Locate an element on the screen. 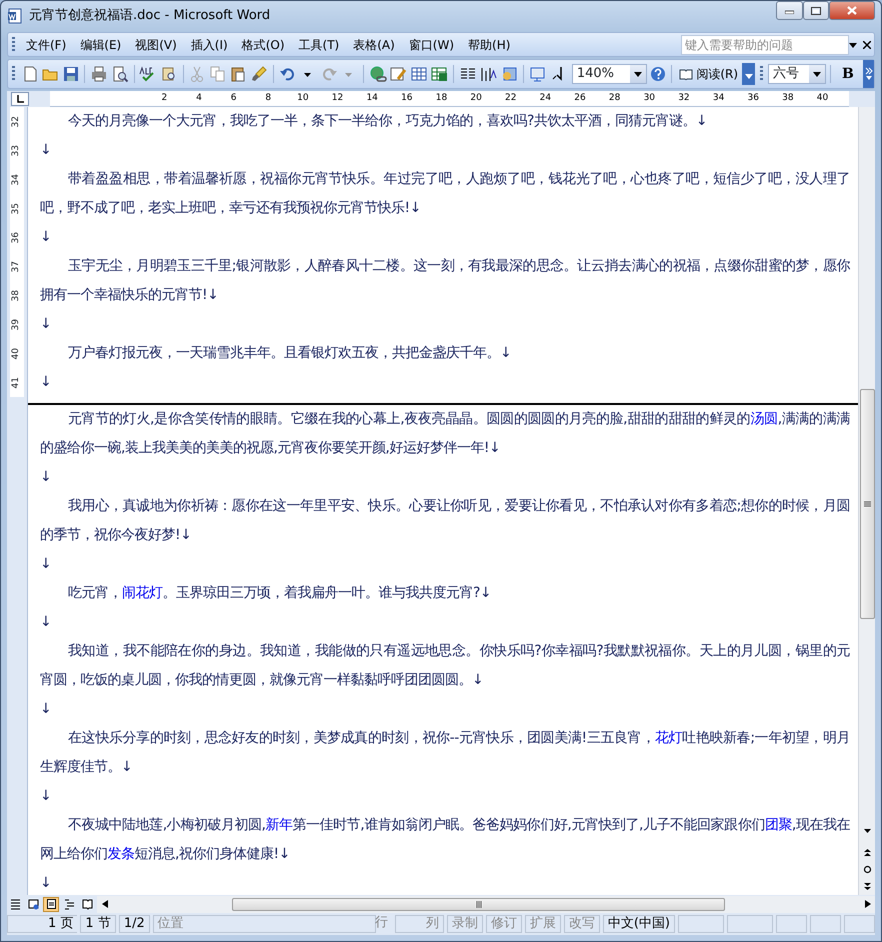  ruler-number: 26 is located at coordinates (580, 98).